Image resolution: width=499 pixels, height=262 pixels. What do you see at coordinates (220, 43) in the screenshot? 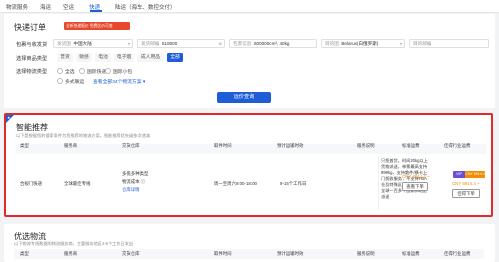
I see `clear-icon: ⊗` at bounding box center [220, 43].